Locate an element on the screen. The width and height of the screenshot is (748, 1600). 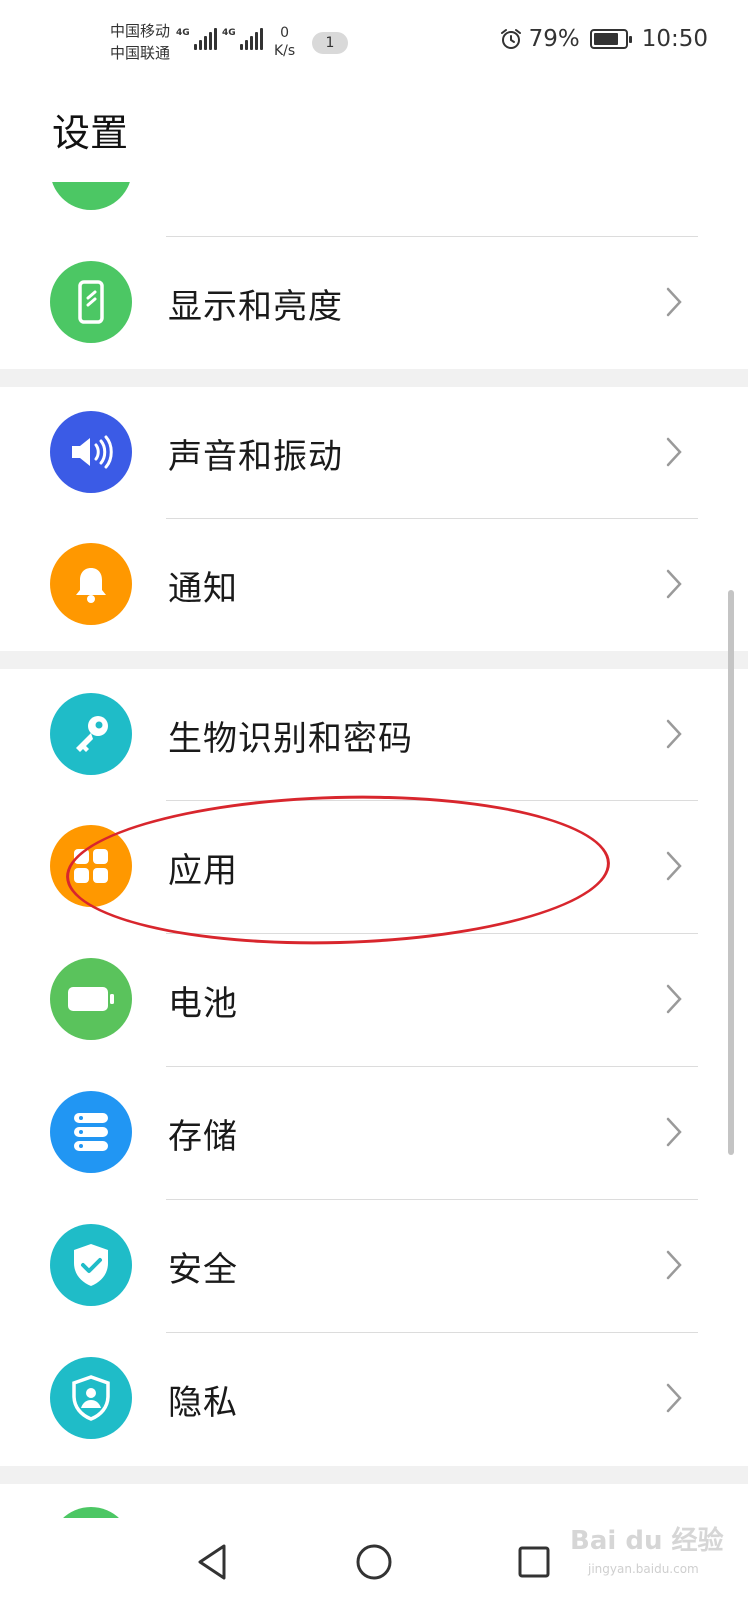
settings-item-sound: 声音和振动 is located at coordinates (374, 452).